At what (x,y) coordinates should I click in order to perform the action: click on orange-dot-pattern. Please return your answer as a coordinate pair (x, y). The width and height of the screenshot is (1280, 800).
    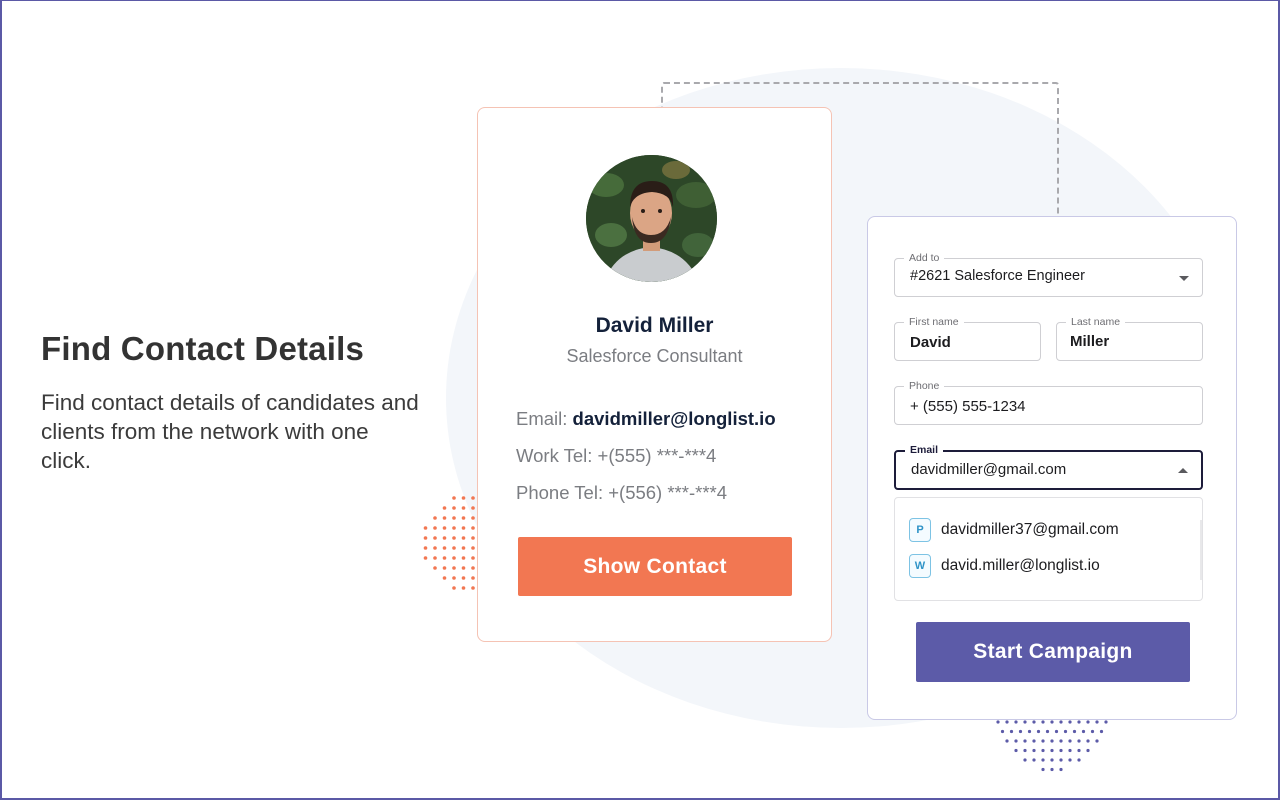
    Looking at the image, I should click on (449, 543).